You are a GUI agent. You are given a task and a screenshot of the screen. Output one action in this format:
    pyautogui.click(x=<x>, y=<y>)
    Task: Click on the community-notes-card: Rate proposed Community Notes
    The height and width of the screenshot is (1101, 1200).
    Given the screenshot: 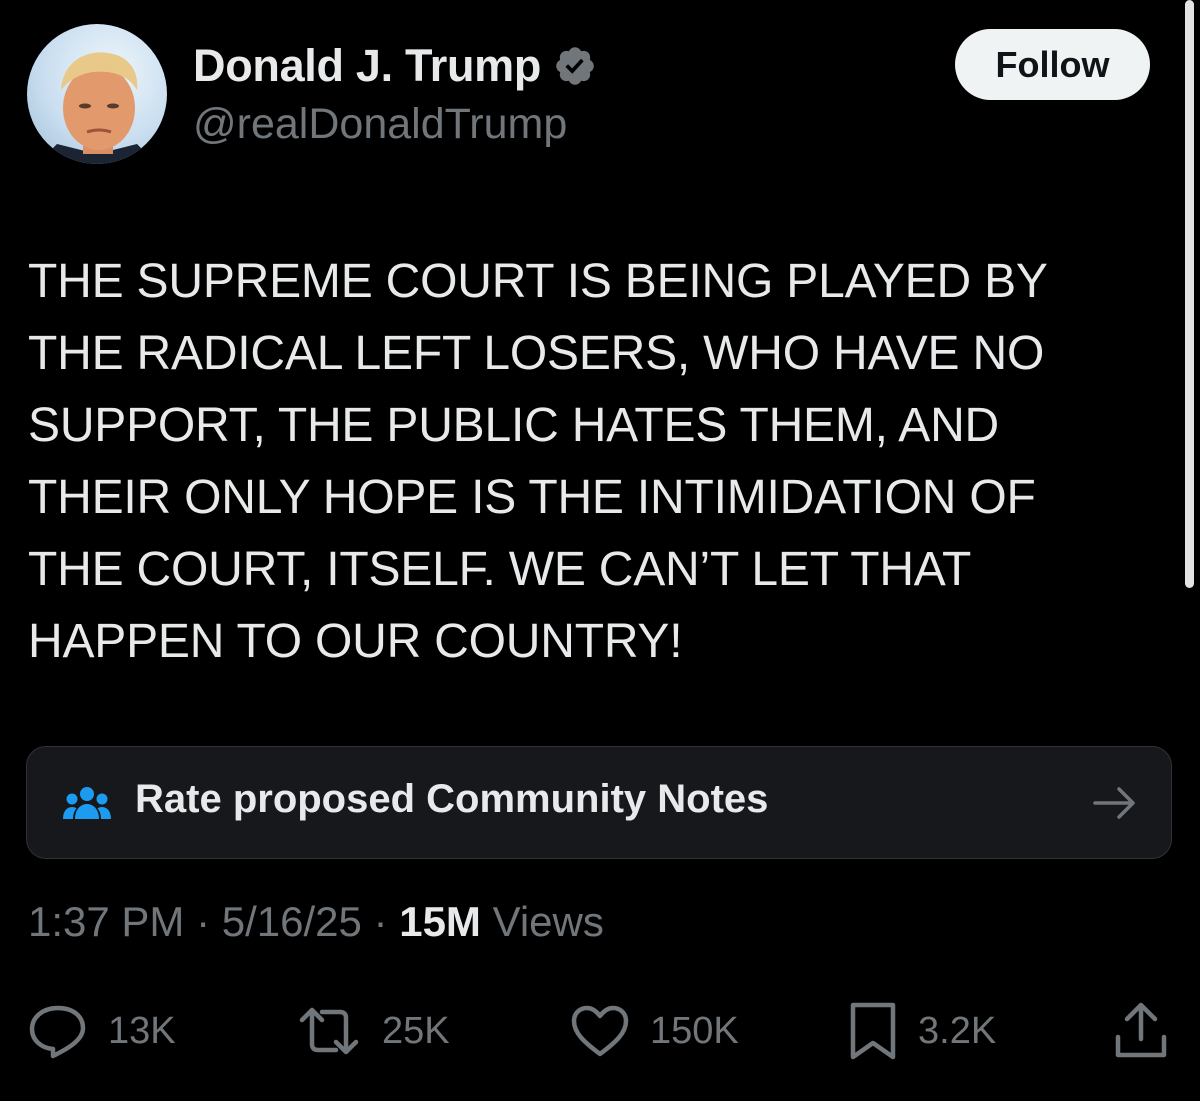 What is the action you would take?
    pyautogui.click(x=599, y=802)
    